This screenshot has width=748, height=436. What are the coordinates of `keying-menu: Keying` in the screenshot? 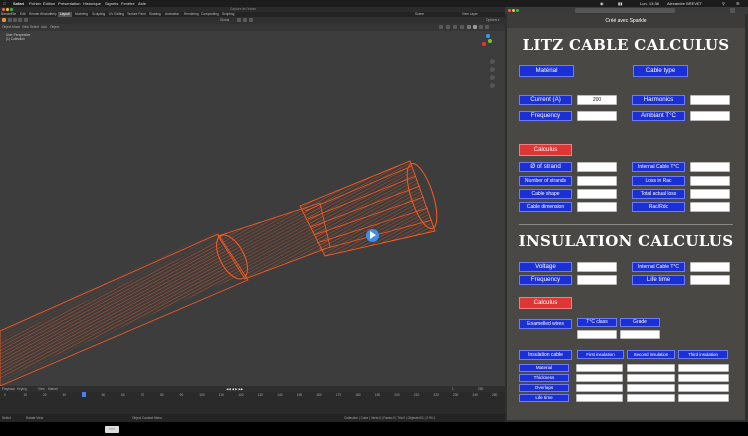 It's located at (22, 389).